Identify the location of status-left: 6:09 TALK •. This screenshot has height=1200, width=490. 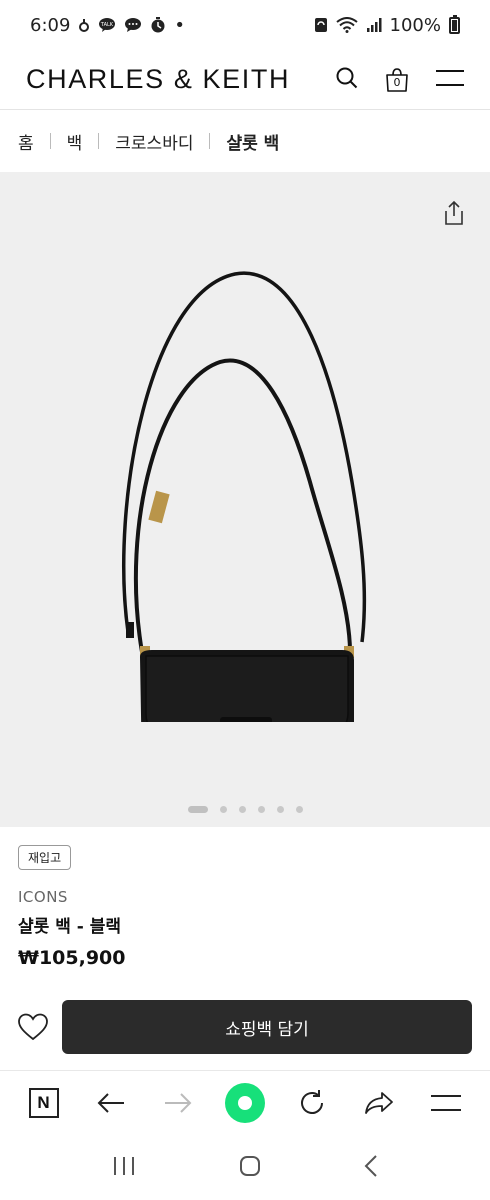
(107, 25).